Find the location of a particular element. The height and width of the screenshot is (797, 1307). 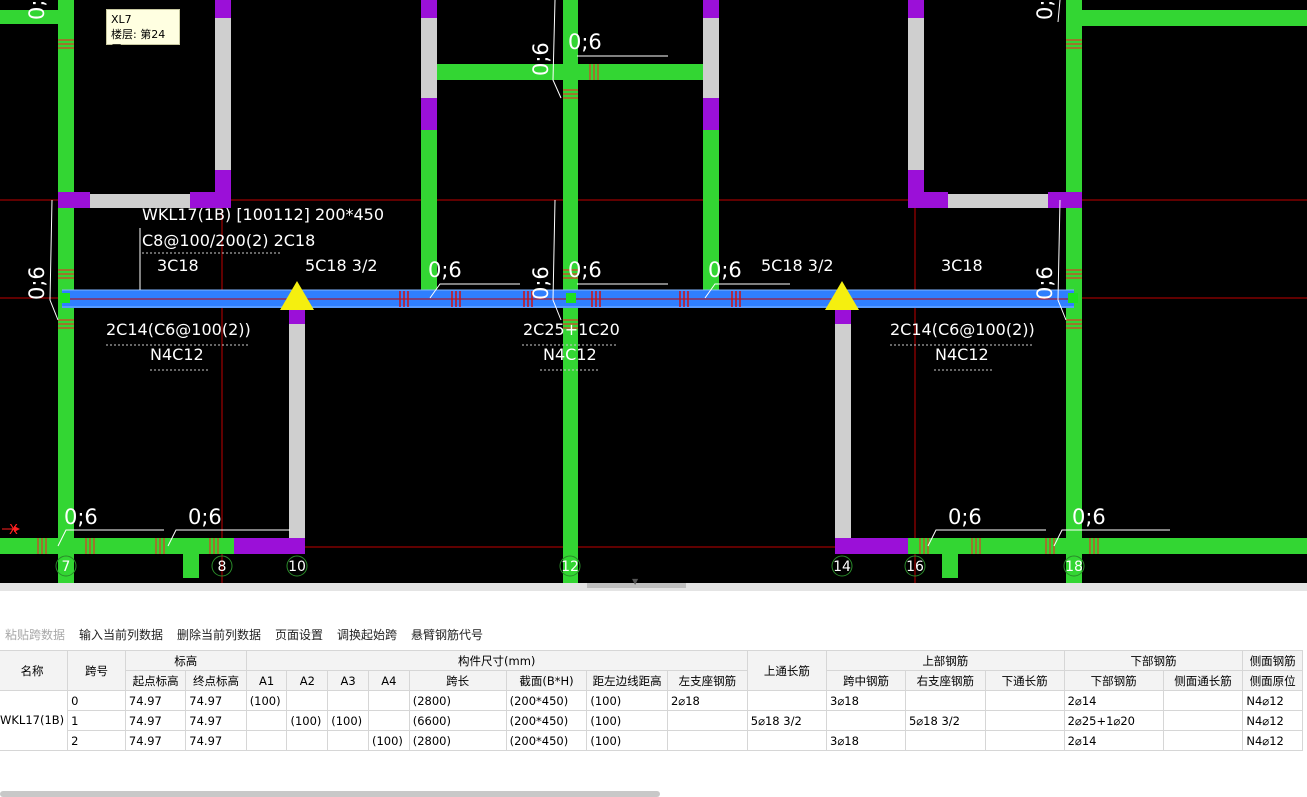

swap-start-span-button: 调换起始跨 is located at coordinates (367, 634).